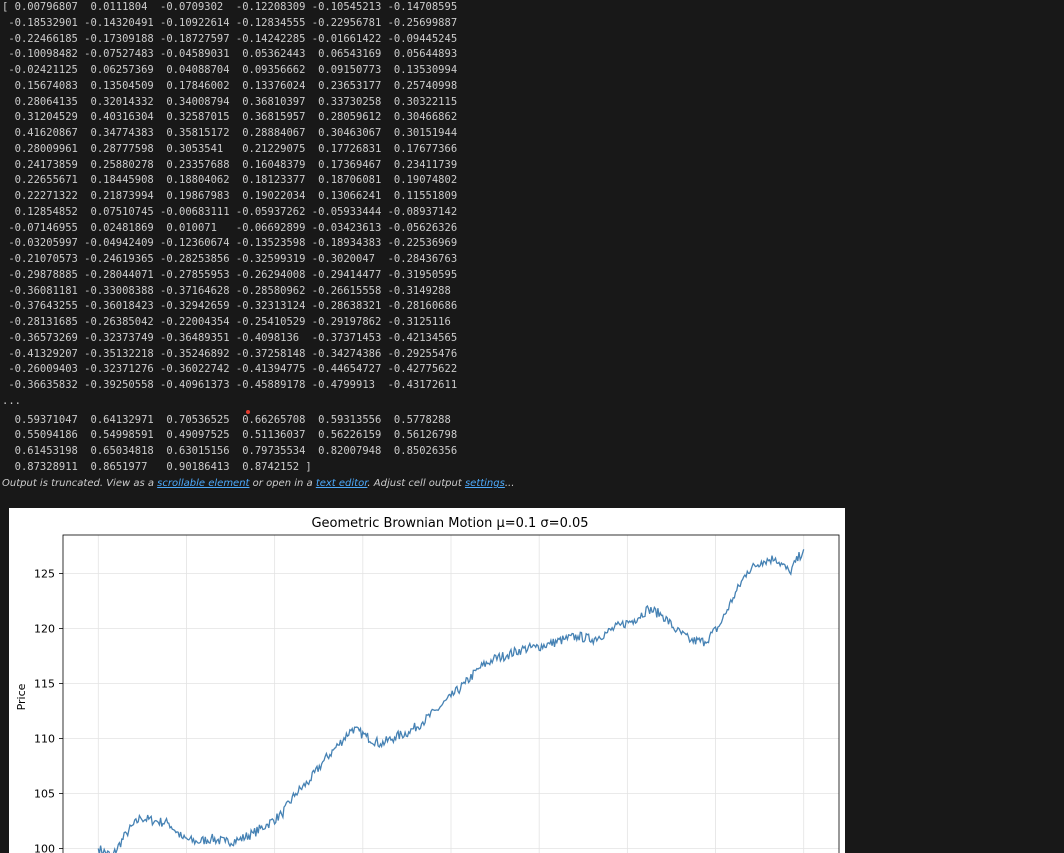  Describe the element at coordinates (48, 710) in the screenshot. I see `y-axis-ticks: 100105110115120125` at that location.